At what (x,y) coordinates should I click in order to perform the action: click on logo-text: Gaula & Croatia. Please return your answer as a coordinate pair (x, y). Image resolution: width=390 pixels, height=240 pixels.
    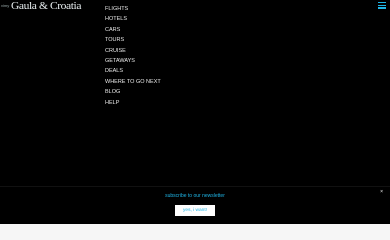
    Looking at the image, I should click on (46, 6).